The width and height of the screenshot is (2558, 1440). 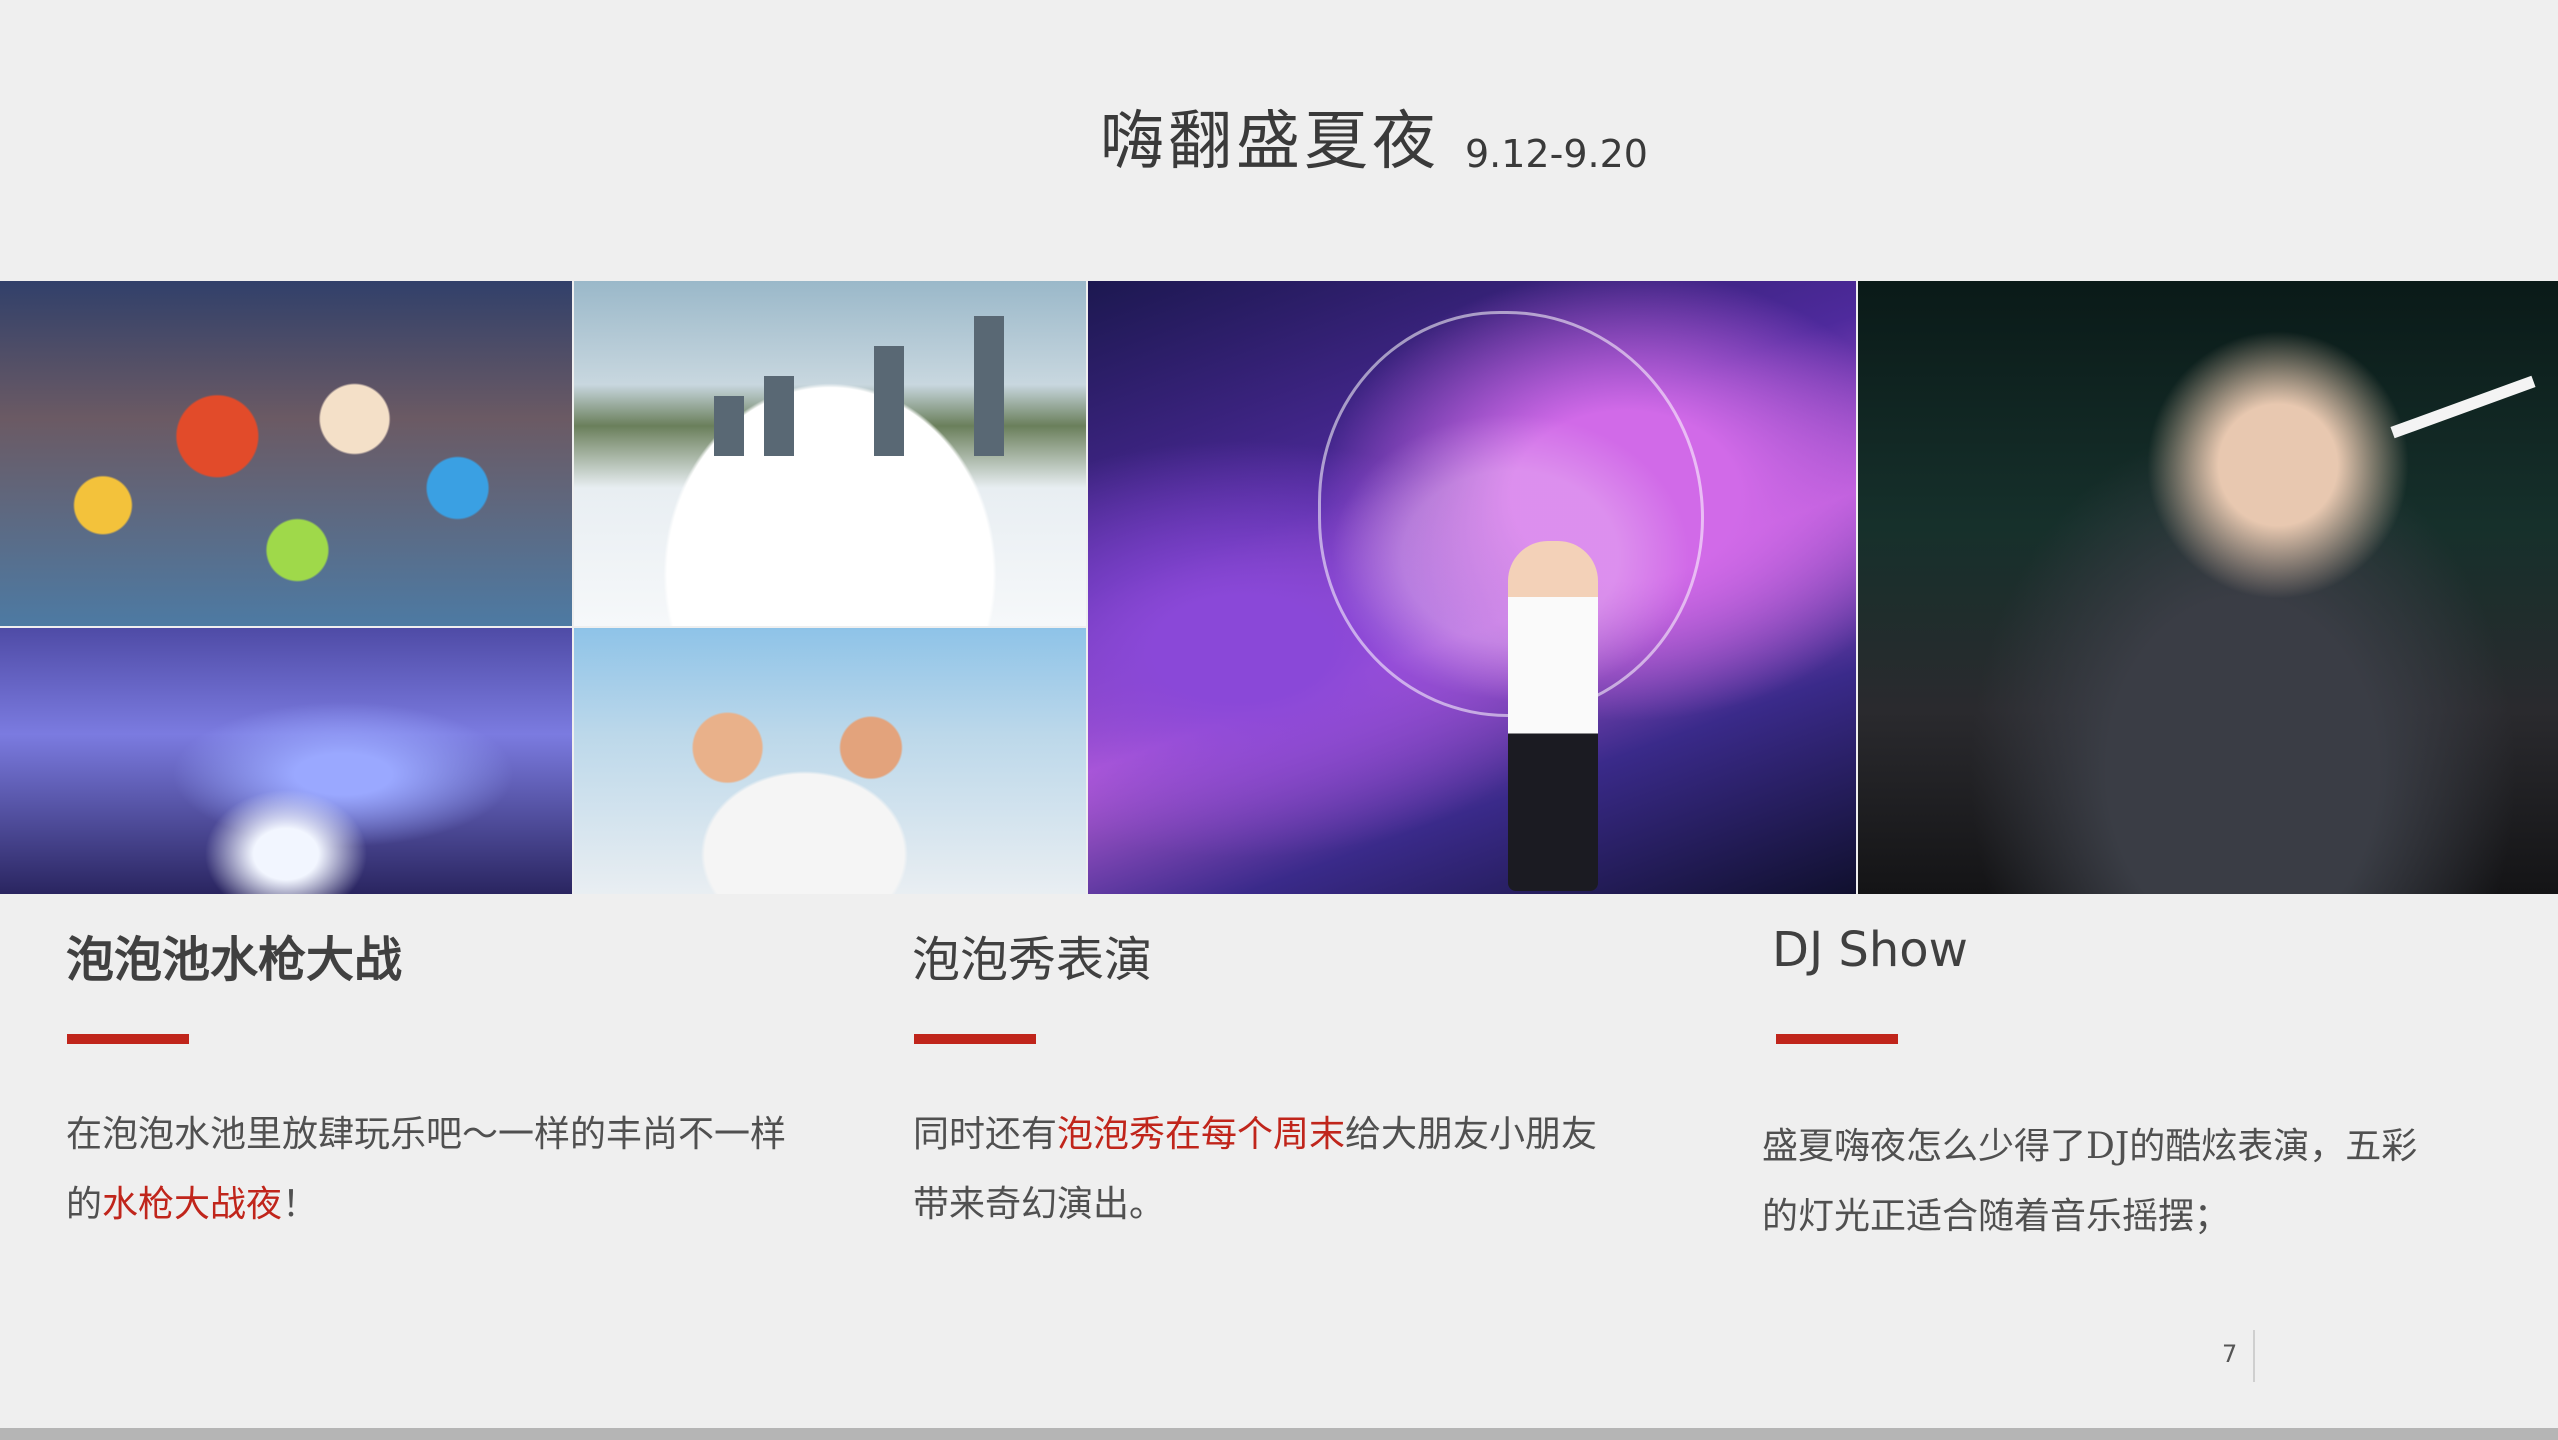 I want to click on highlight-text: 水枪大战夜, so click(x=192, y=1204).